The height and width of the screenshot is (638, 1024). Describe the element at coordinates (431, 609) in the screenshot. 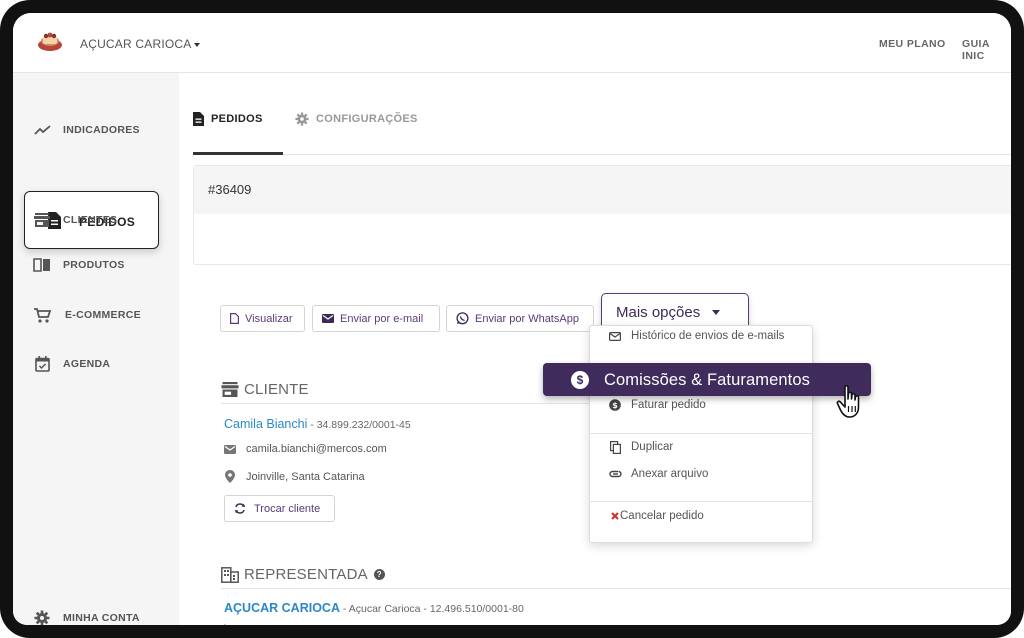

I see `representada-details: - Açucar Carioca - 12.496.510/0001-80` at that location.